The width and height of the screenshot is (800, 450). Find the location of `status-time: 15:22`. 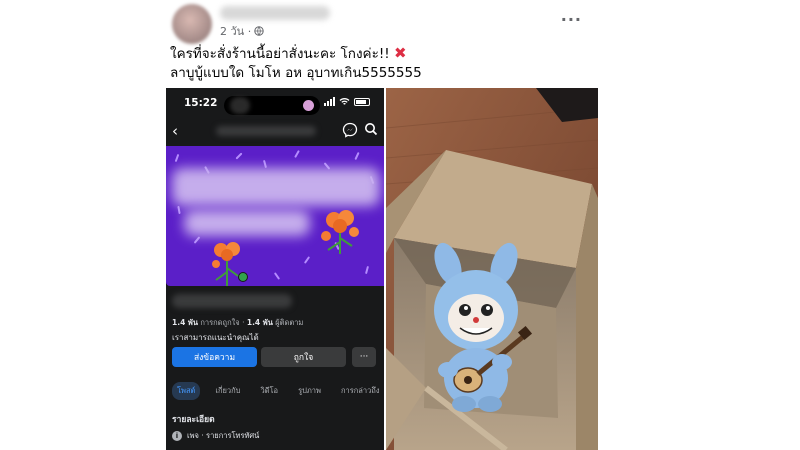

status-time: 15:22 is located at coordinates (201, 103).